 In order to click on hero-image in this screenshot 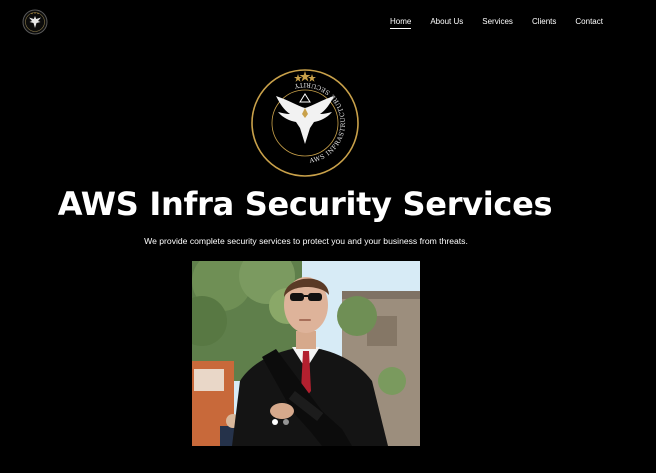, I will do `click(306, 353)`.